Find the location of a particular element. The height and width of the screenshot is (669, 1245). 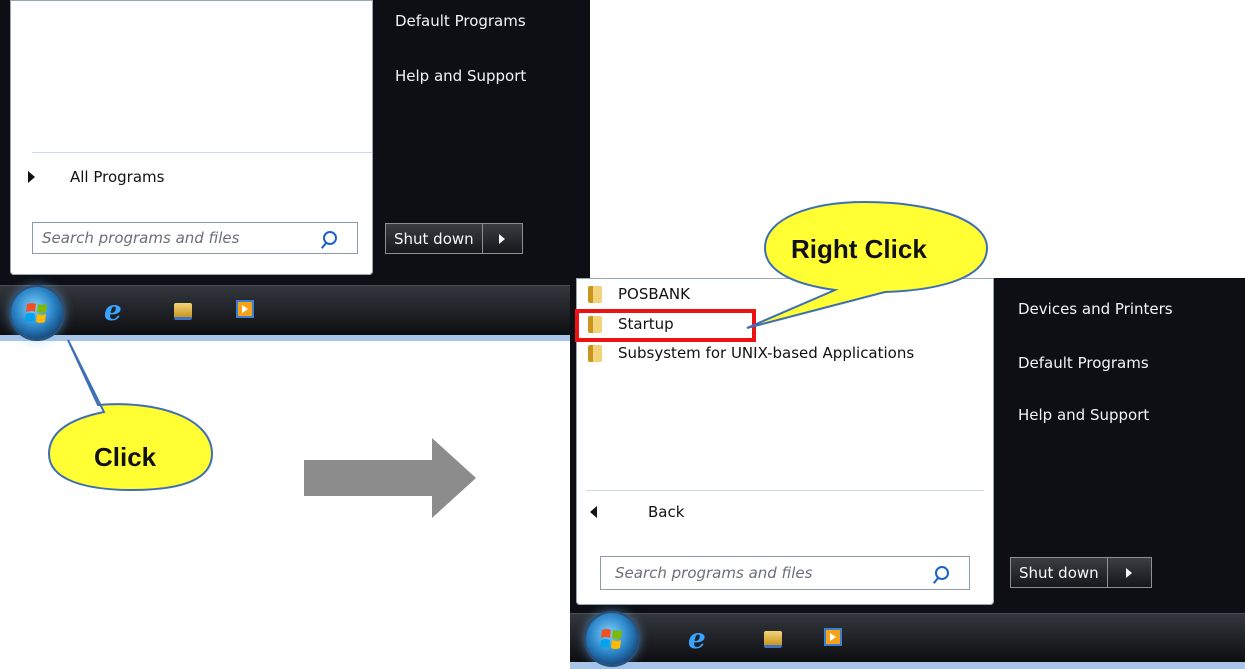

right-click-callout-text: Right Click is located at coordinates (859, 249).